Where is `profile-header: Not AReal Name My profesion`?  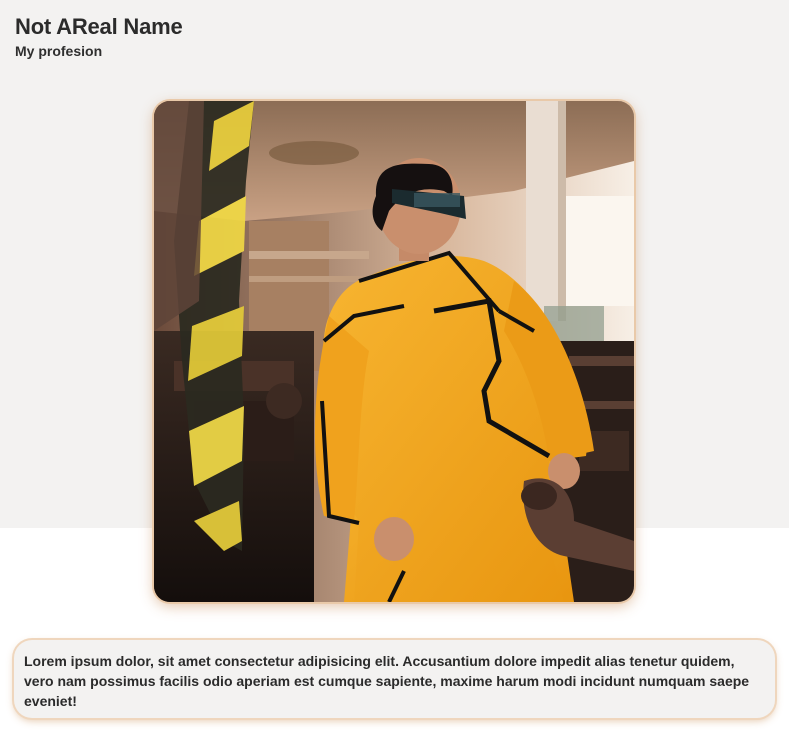 profile-header: Not AReal Name My profesion is located at coordinates (99, 36).